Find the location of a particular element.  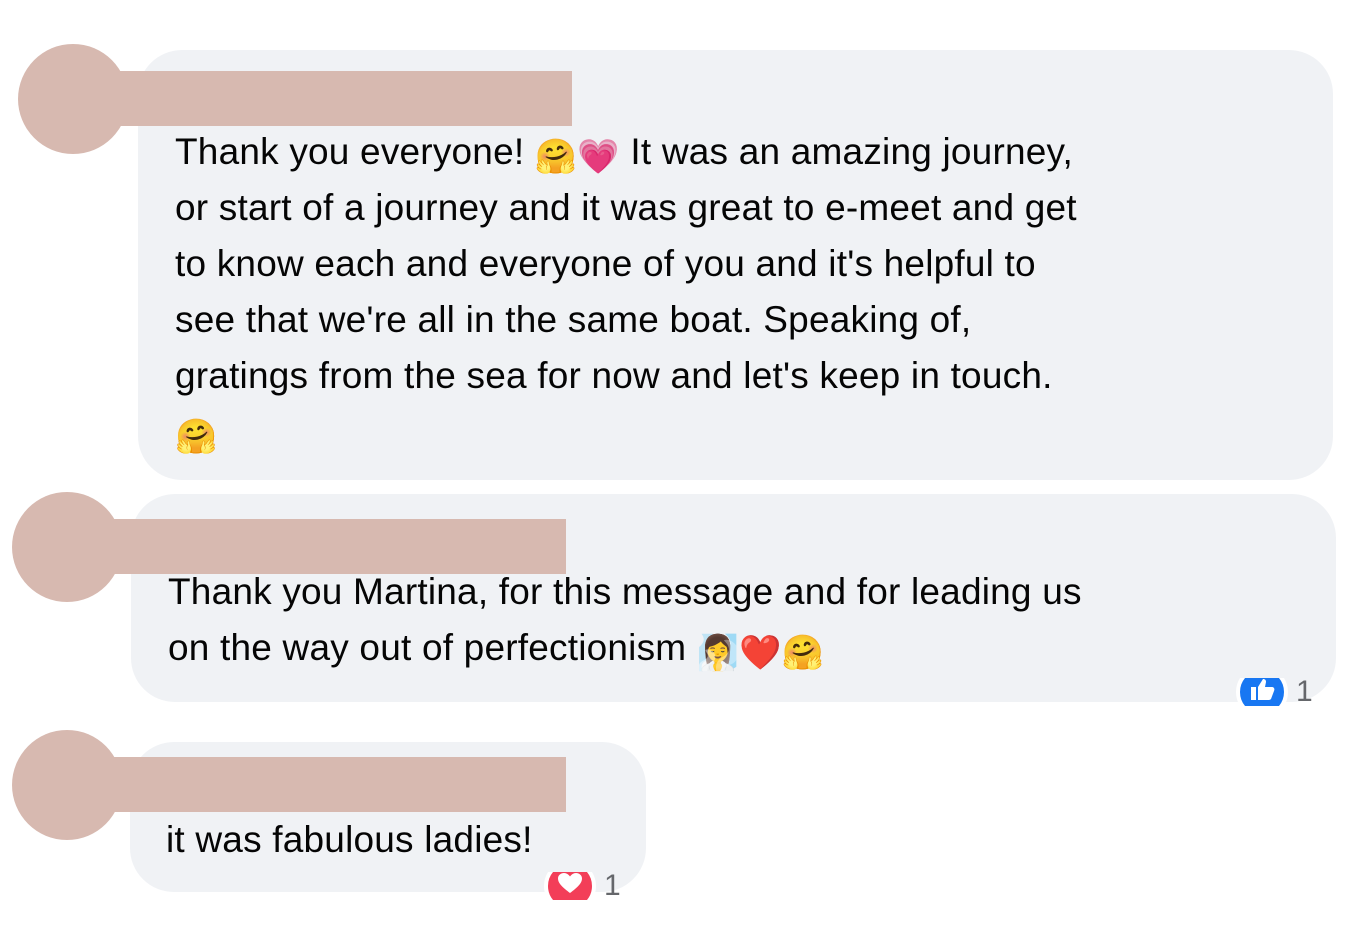

comment-text: it was fabulous ladies! is located at coordinates (349, 839).